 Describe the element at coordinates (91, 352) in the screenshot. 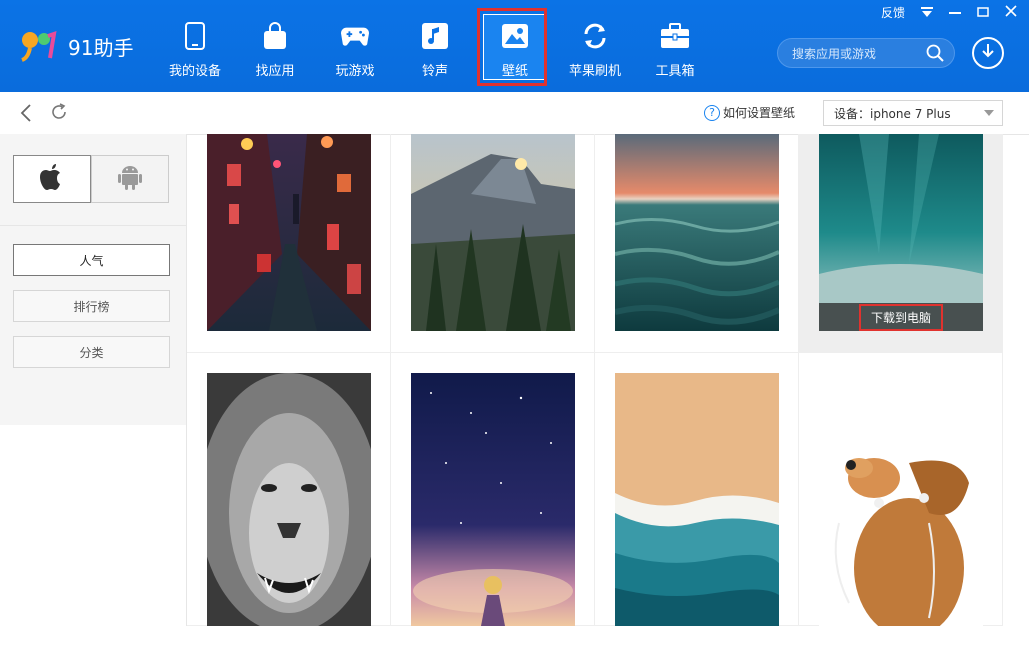

I see `sidebar-item-category: 分类` at that location.